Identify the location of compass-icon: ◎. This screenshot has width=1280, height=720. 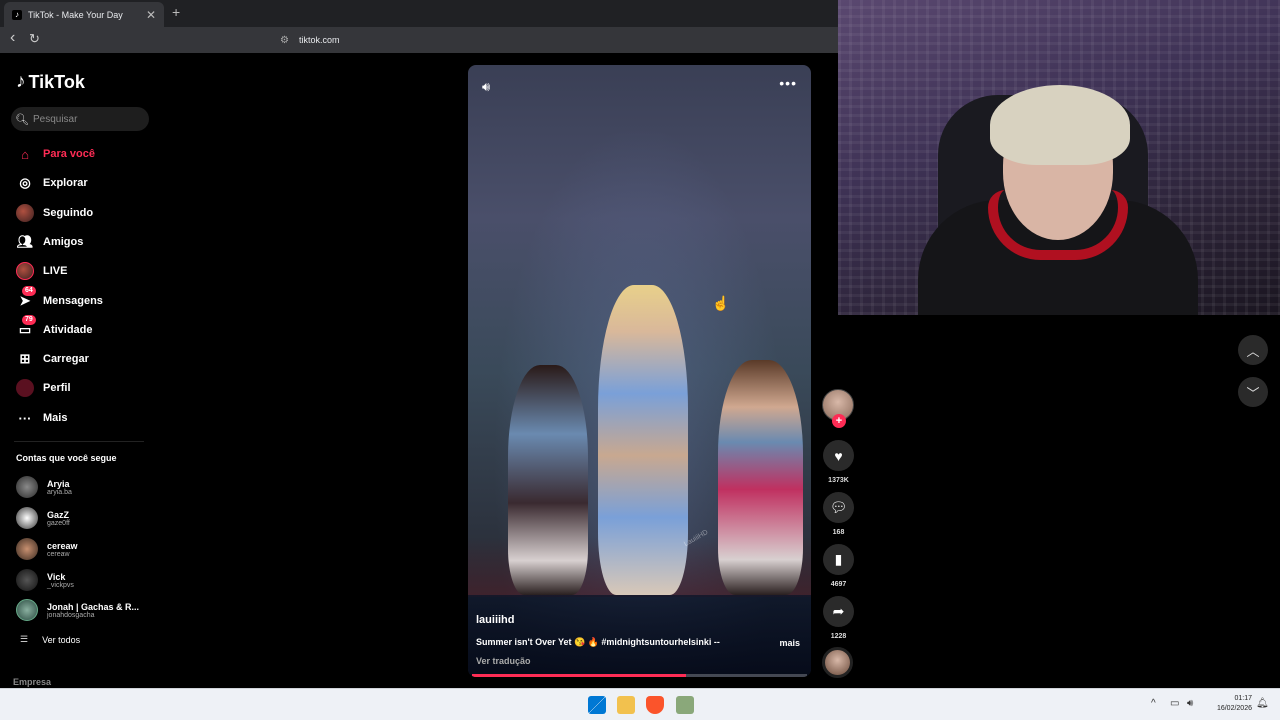
(25, 182).